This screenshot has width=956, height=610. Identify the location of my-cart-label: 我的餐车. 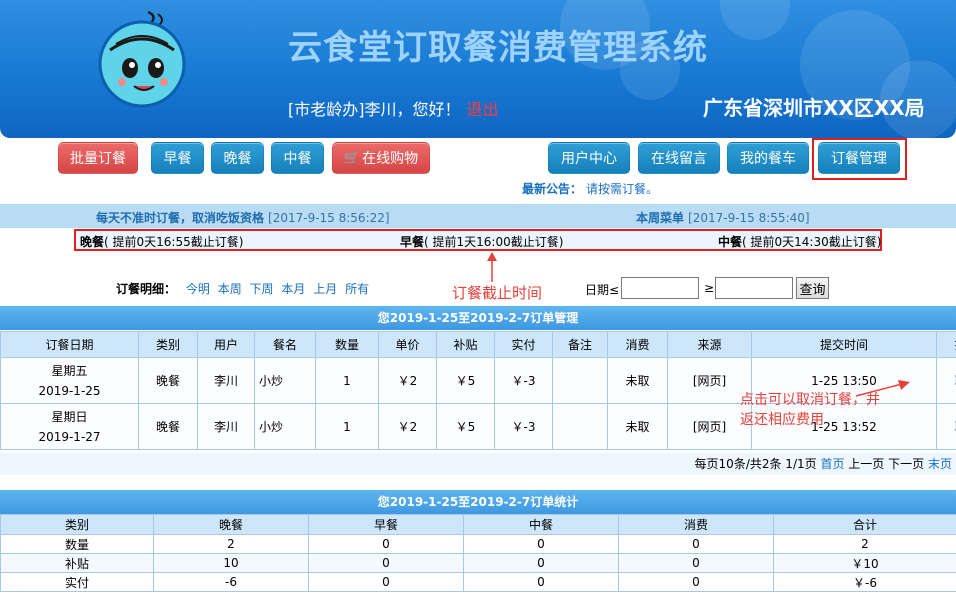
(768, 159).